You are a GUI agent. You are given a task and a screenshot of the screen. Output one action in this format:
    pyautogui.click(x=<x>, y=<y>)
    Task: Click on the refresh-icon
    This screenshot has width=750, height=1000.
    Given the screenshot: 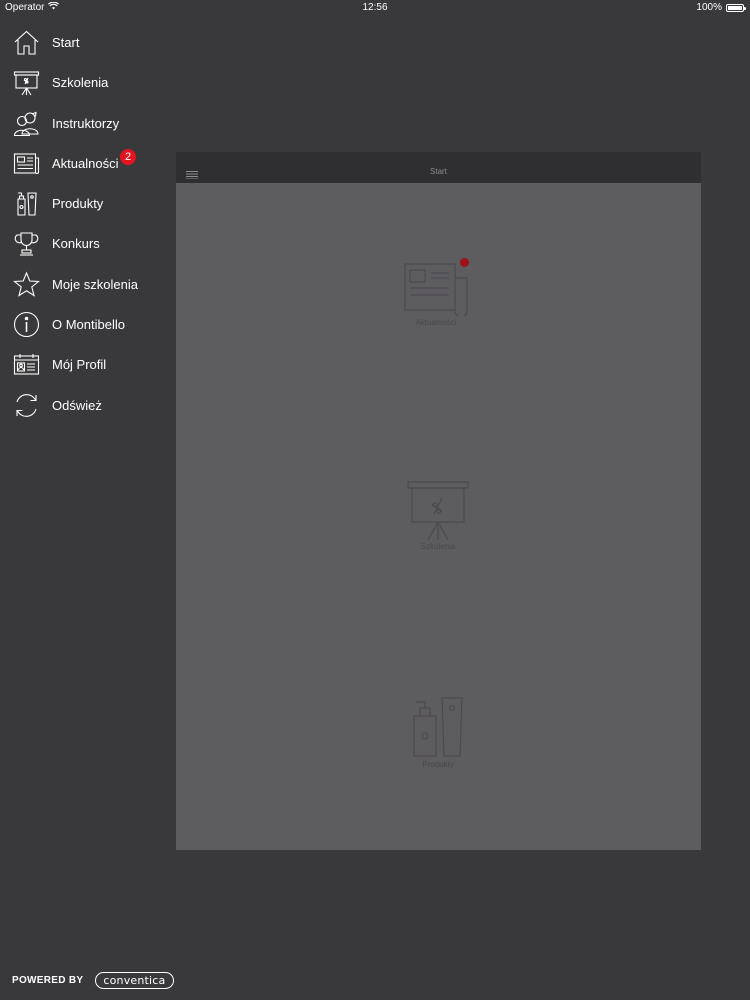 What is the action you would take?
    pyautogui.click(x=26, y=405)
    